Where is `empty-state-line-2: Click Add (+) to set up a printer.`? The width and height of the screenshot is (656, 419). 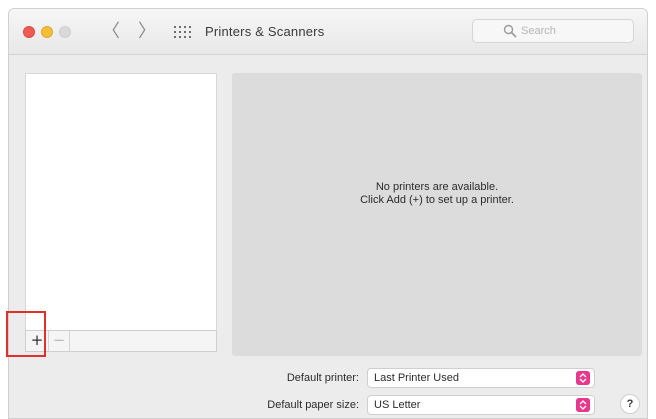
empty-state-line-2: Click Add (+) to set up a printer. is located at coordinates (437, 200).